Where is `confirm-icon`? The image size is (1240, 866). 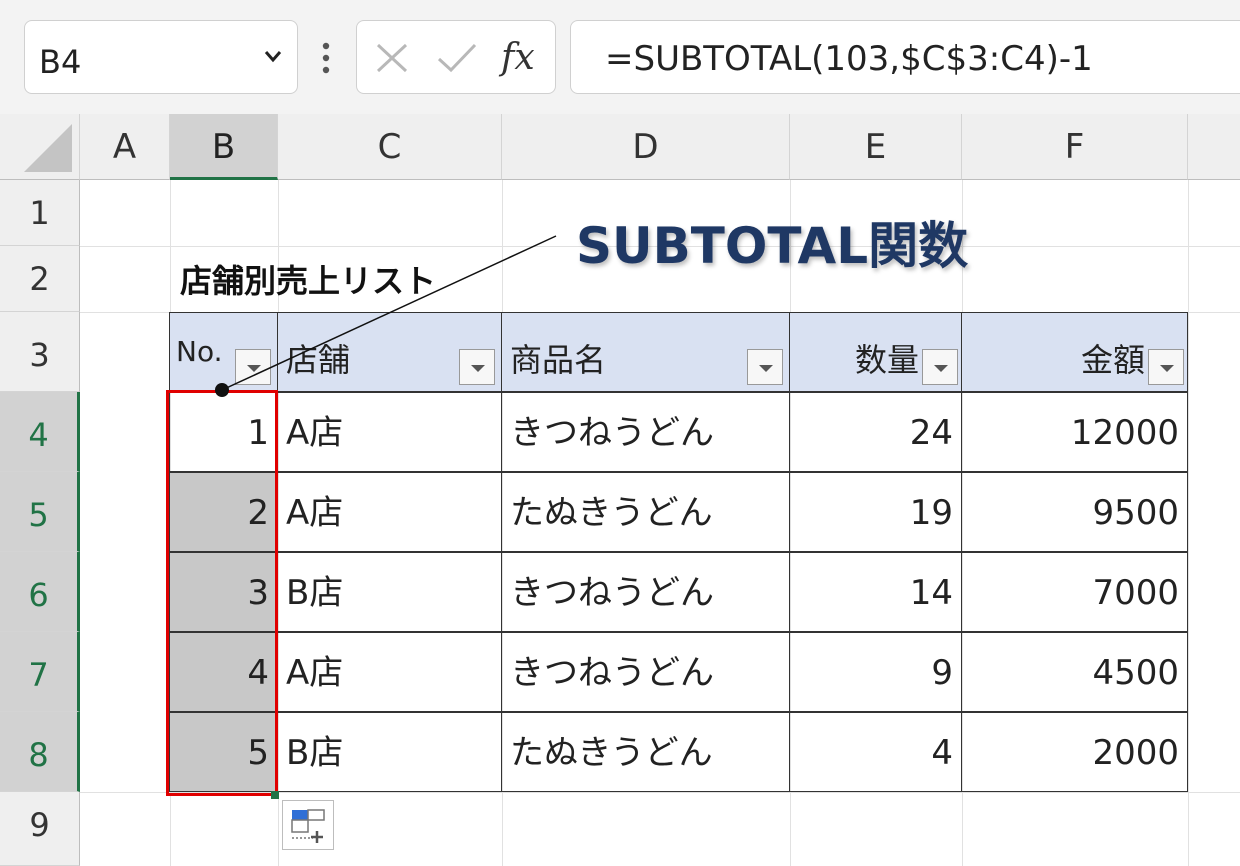
confirm-icon is located at coordinates (457, 58).